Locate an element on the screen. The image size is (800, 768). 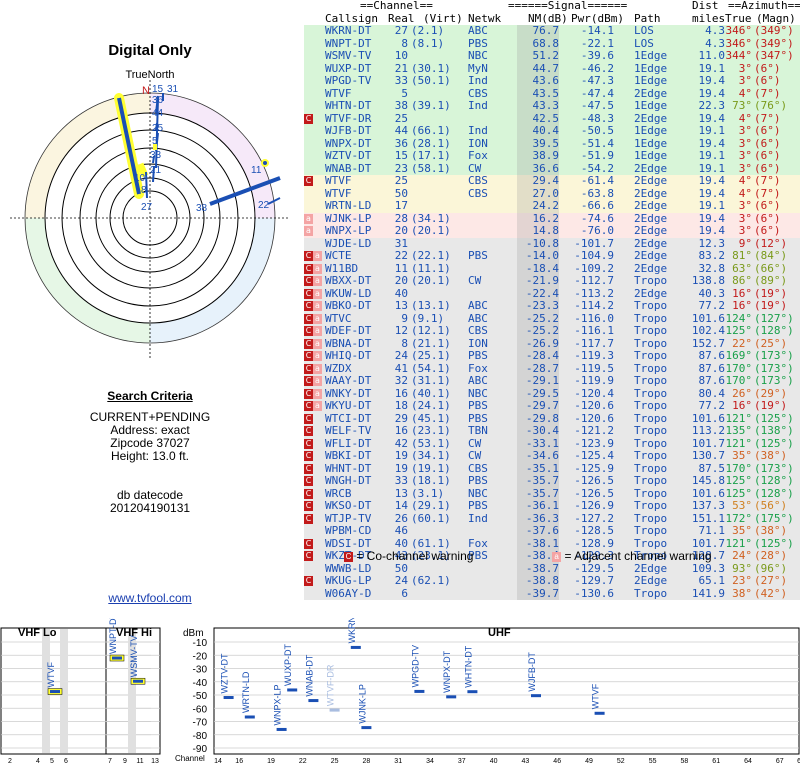
x-tick-label: 4 is located at coordinates (38, 761).